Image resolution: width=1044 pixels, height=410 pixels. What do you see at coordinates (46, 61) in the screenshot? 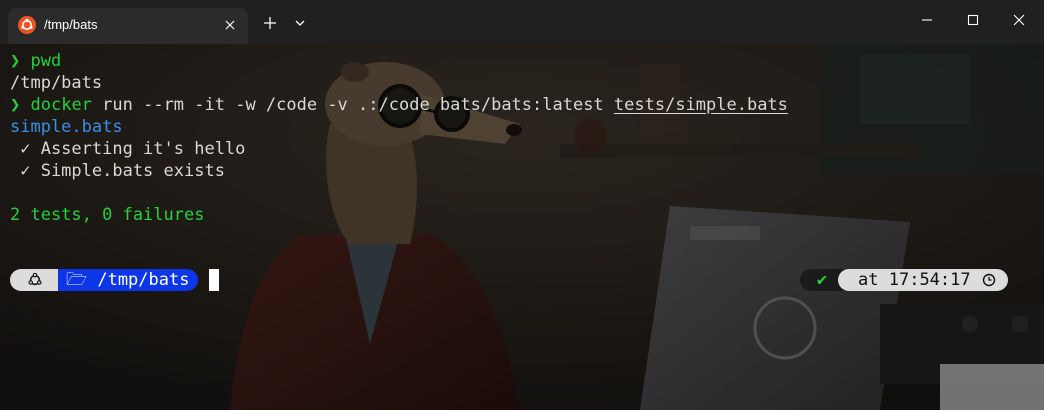
I see `command-text: pwd` at bounding box center [46, 61].